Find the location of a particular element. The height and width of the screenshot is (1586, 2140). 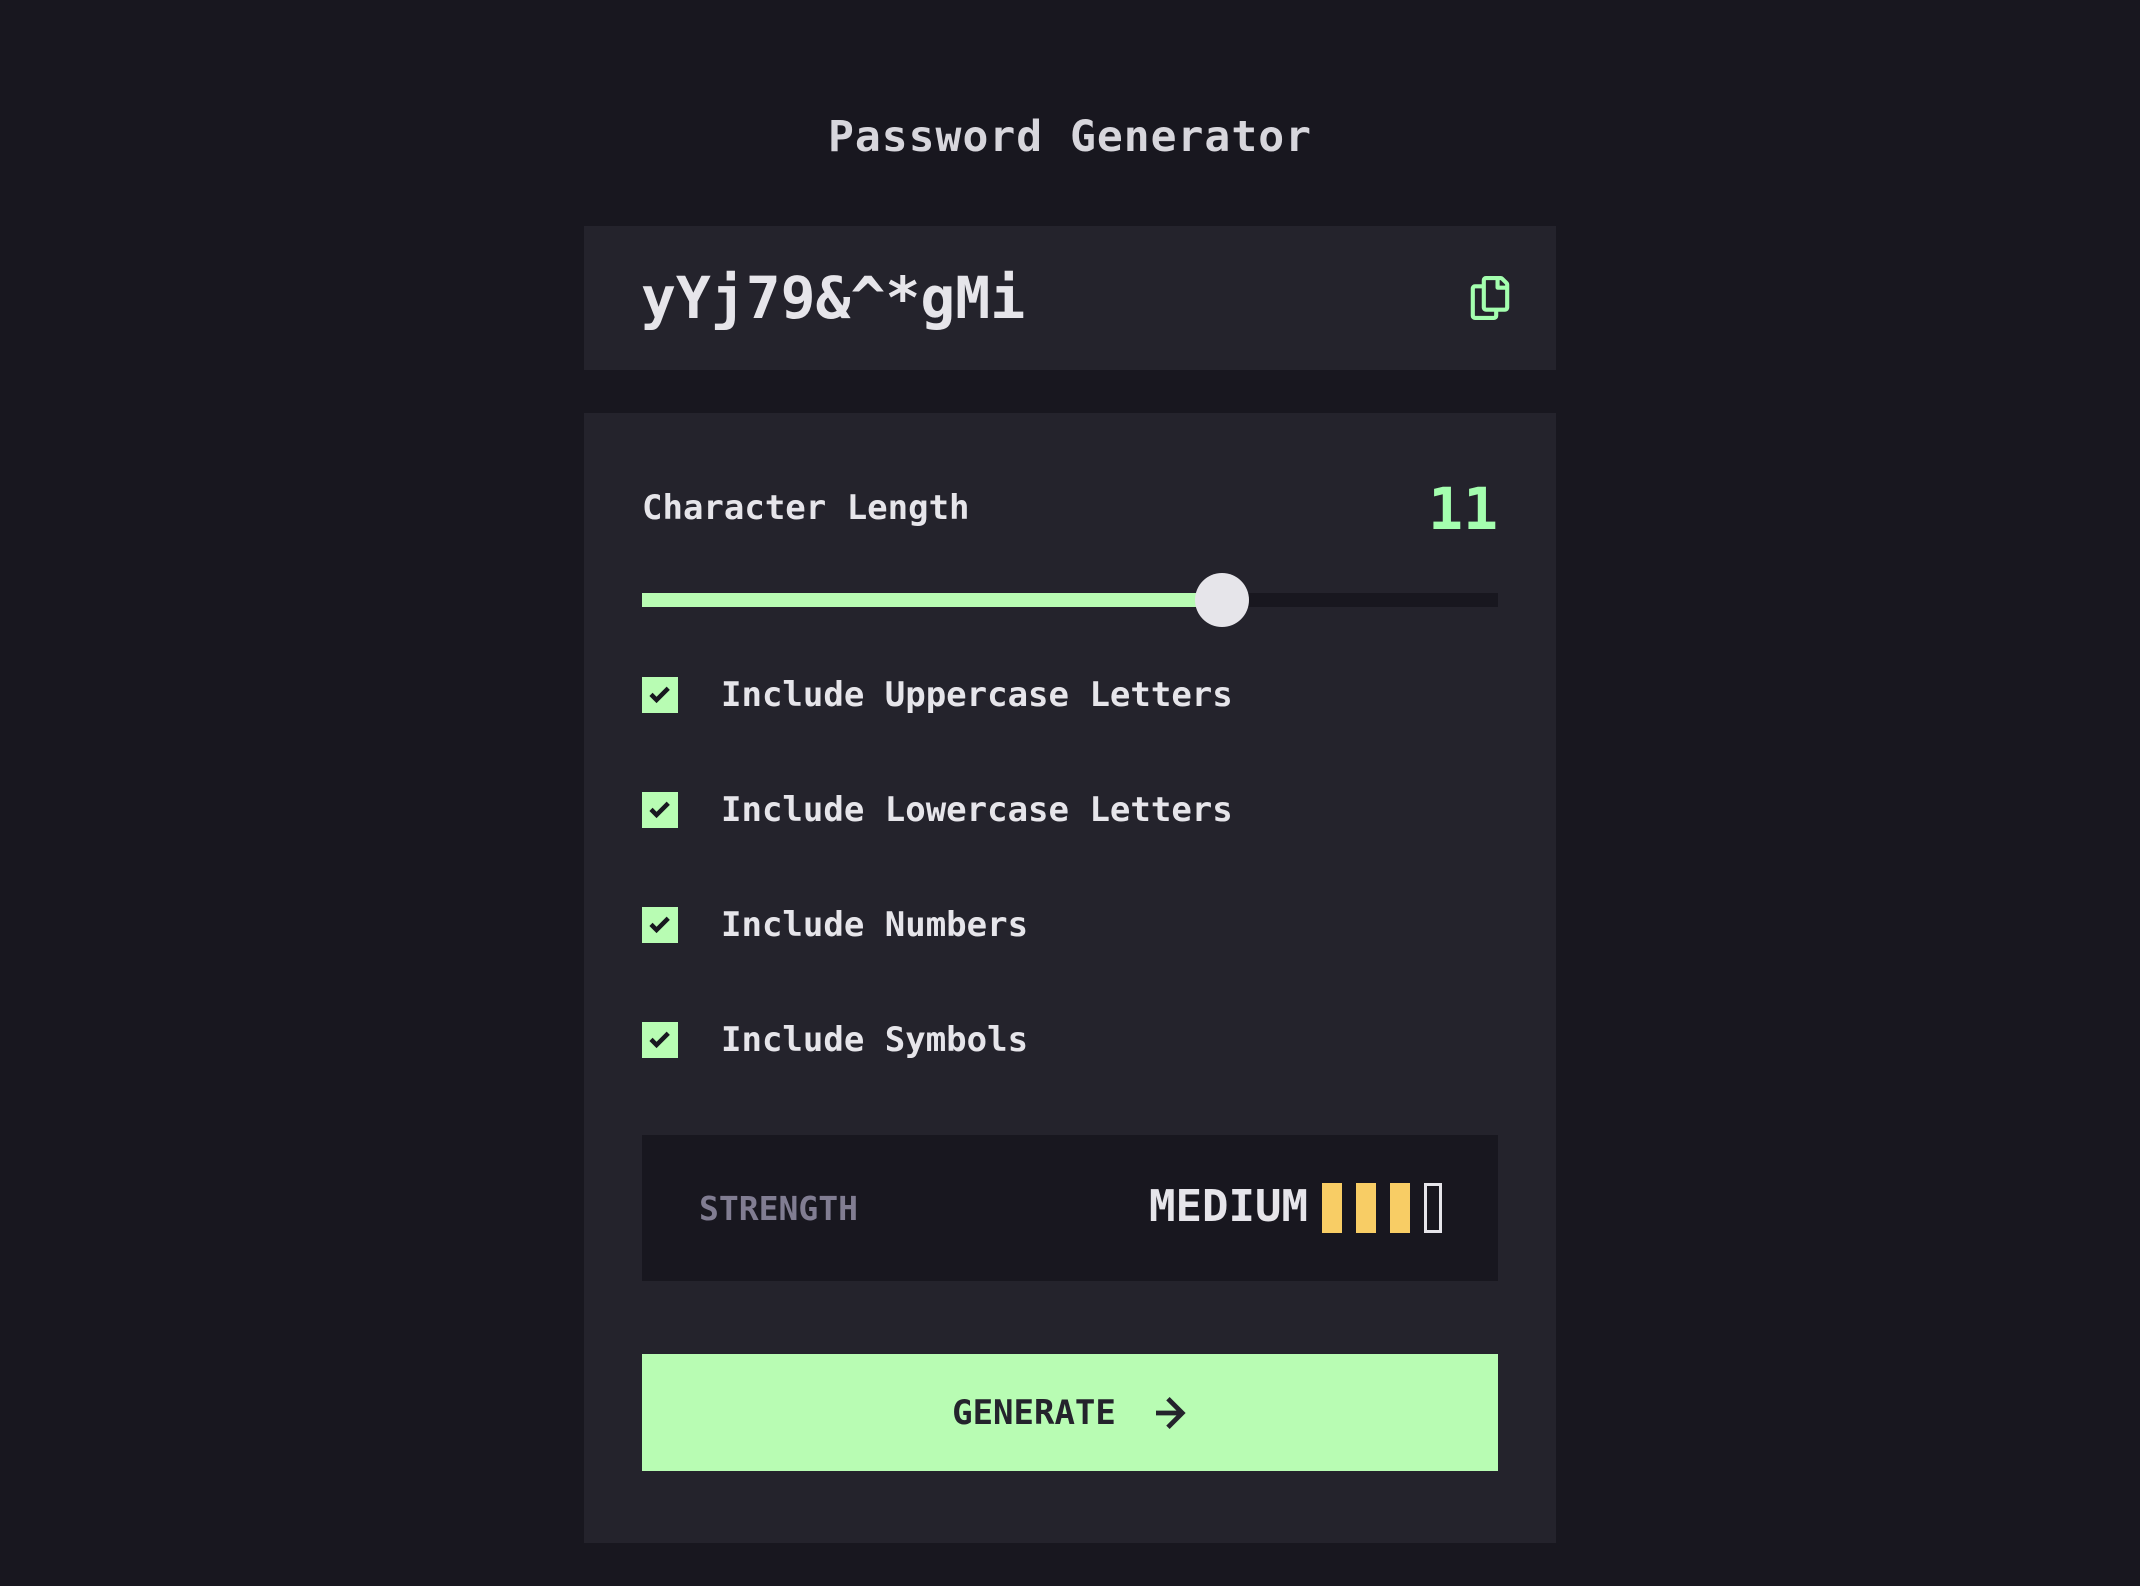

copy-button is located at coordinates (1490, 298).